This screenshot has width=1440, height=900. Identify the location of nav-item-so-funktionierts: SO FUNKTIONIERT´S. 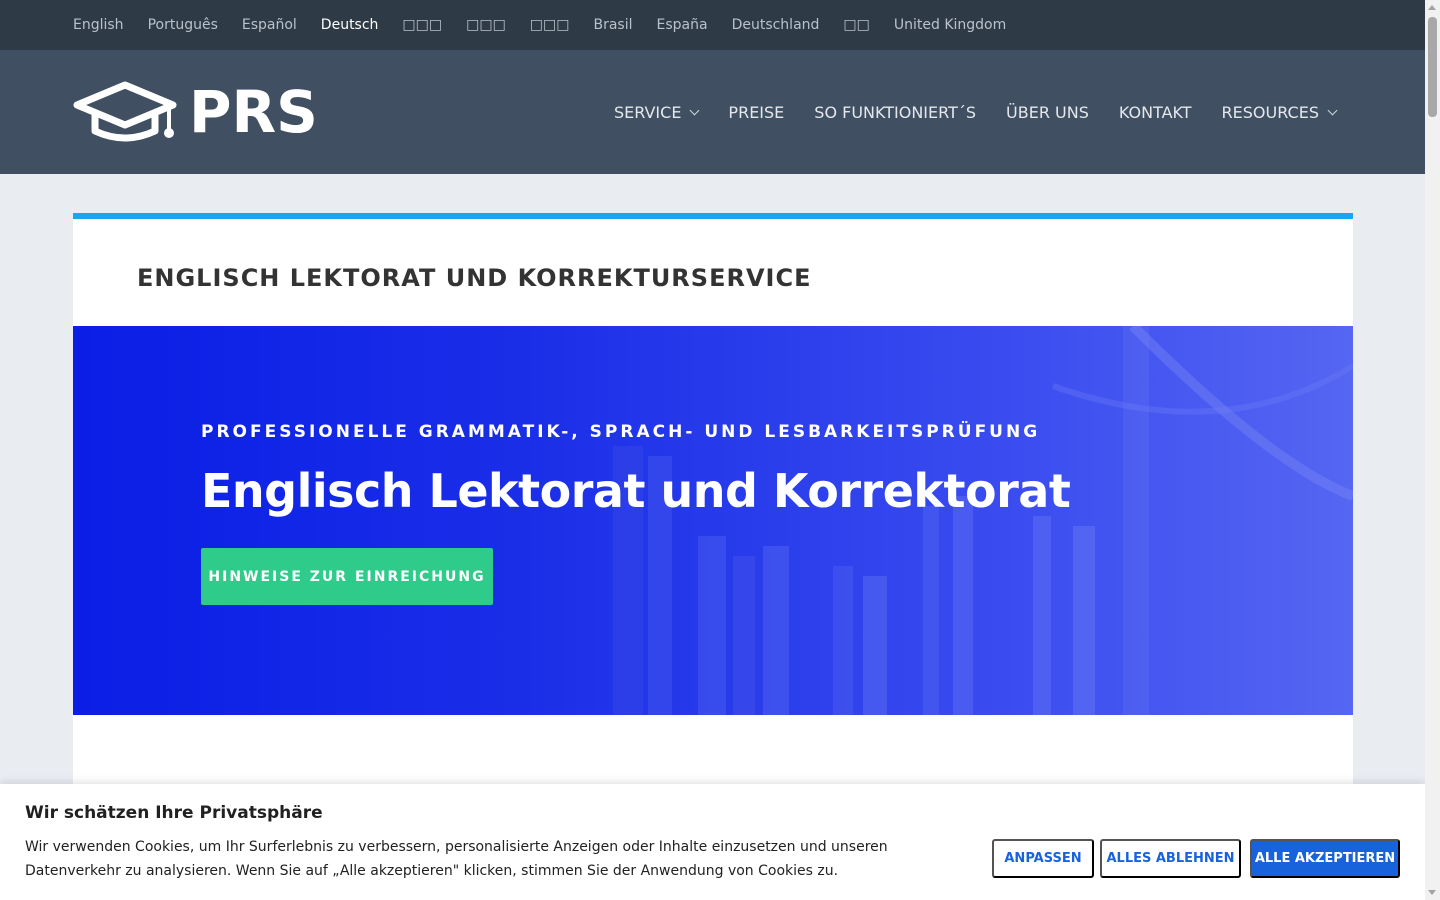
(895, 112).